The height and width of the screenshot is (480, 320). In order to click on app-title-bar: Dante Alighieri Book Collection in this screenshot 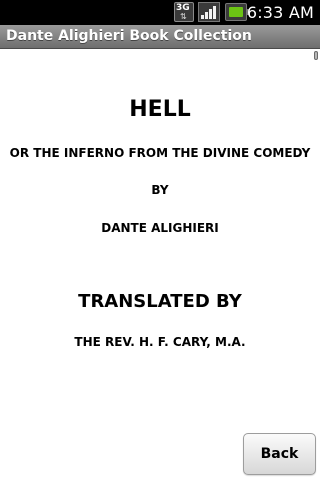, I will do `click(160, 37)`.